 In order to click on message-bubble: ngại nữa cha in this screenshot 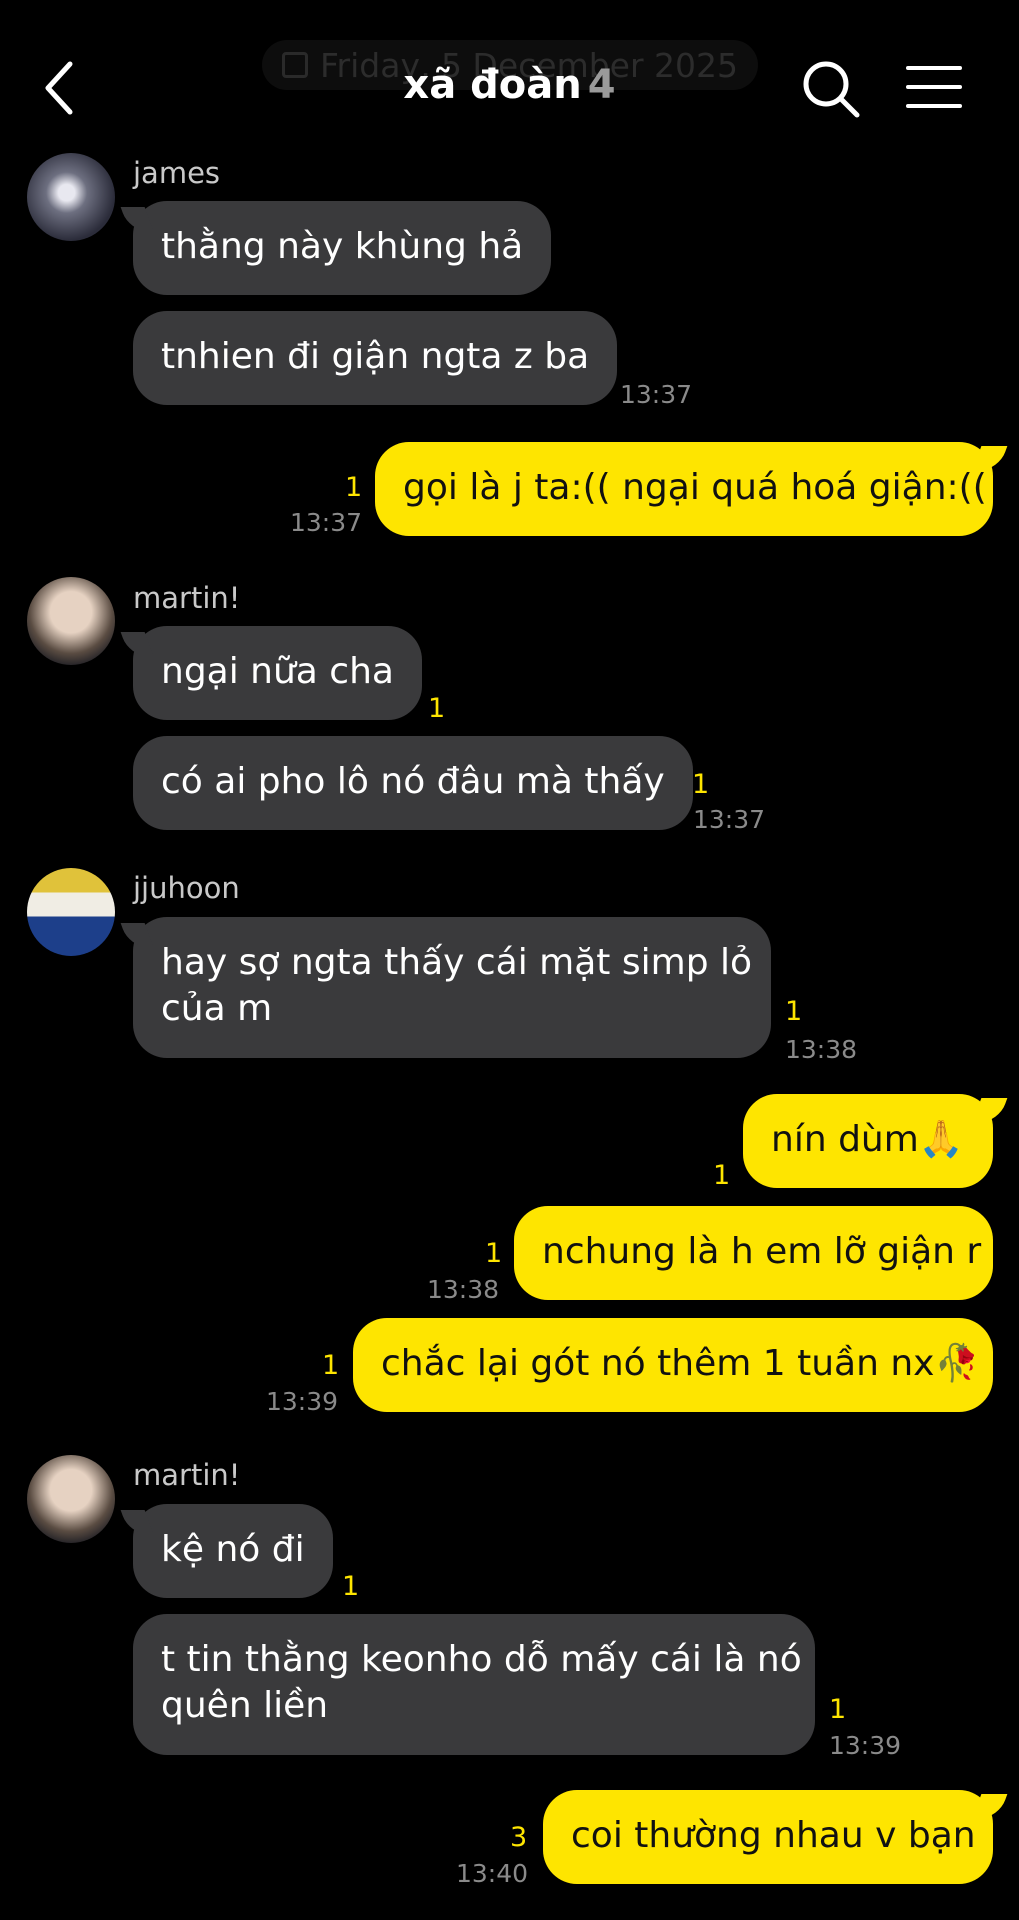, I will do `click(277, 673)`.